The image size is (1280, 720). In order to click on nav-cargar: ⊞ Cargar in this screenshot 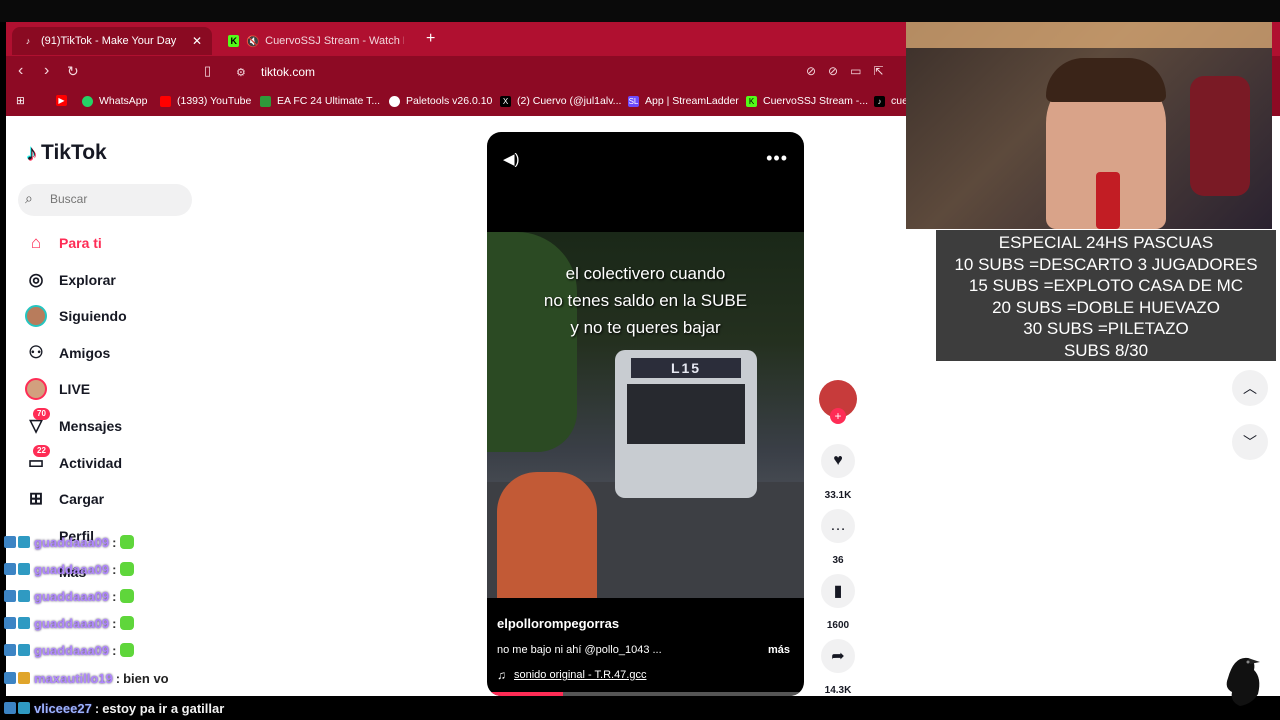, I will do `click(64, 499)`.